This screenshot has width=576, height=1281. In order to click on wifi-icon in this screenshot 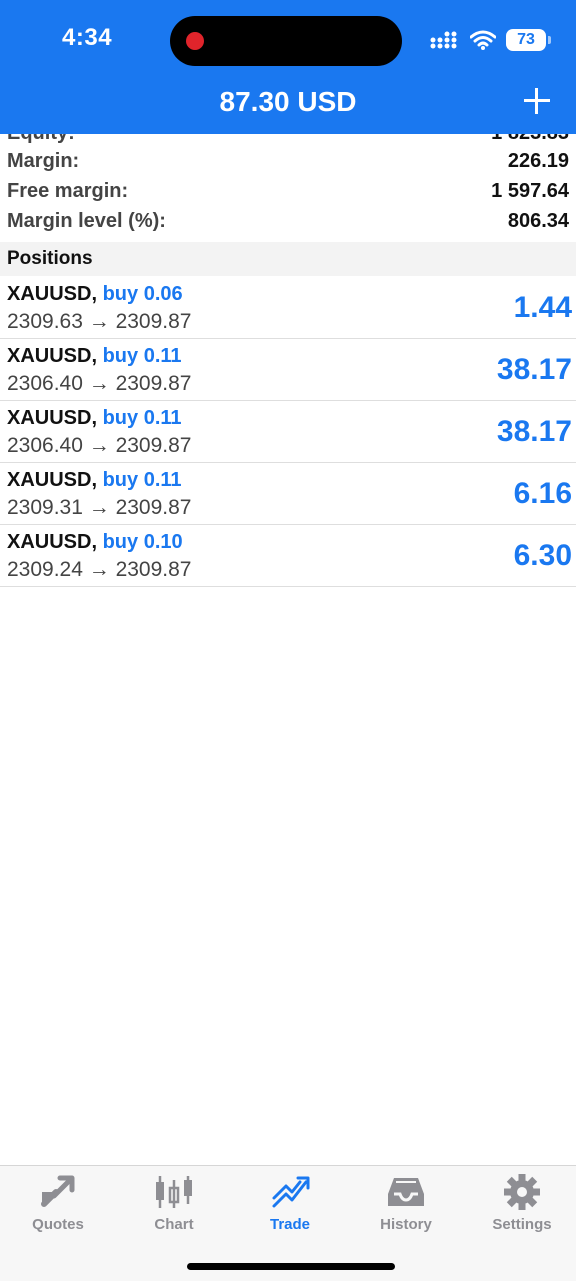, I will do `click(483, 40)`.